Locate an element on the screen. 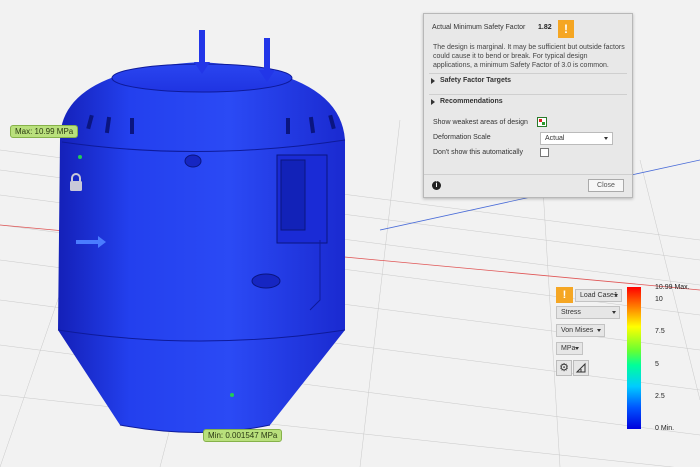  info-icon: i is located at coordinates (436, 185).